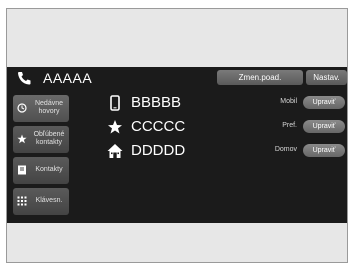 The height and width of the screenshot is (270, 354). I want to click on sidebar-item-contacts: Kontakty, so click(41, 170).